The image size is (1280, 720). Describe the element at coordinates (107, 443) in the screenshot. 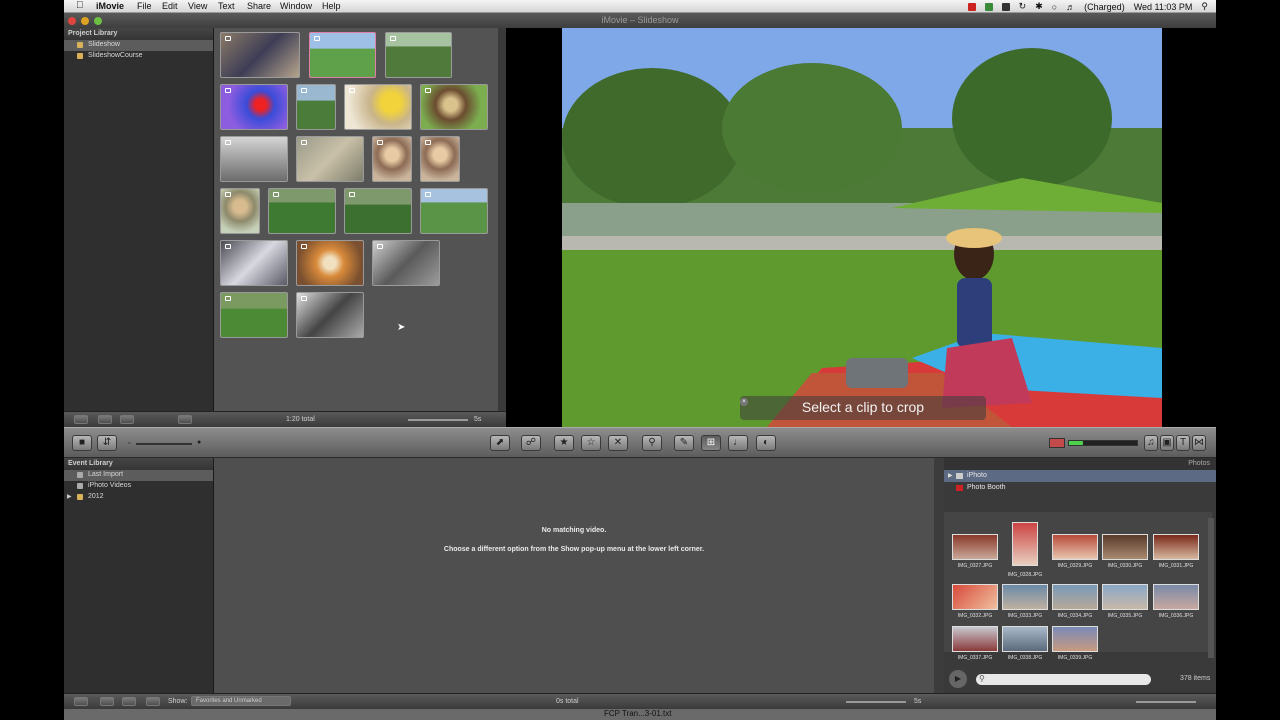

I see `swap-panels-button: ⇵` at that location.